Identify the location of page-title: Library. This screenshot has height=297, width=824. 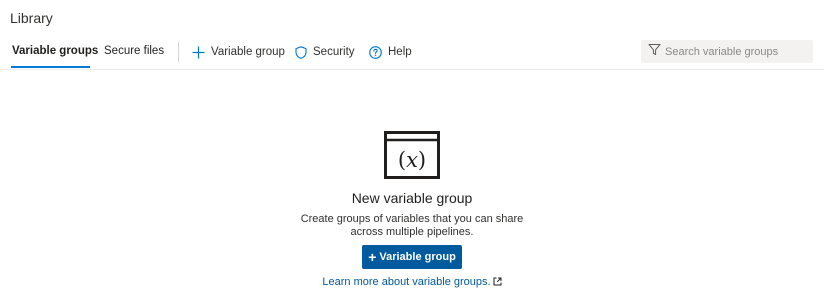
(31, 18).